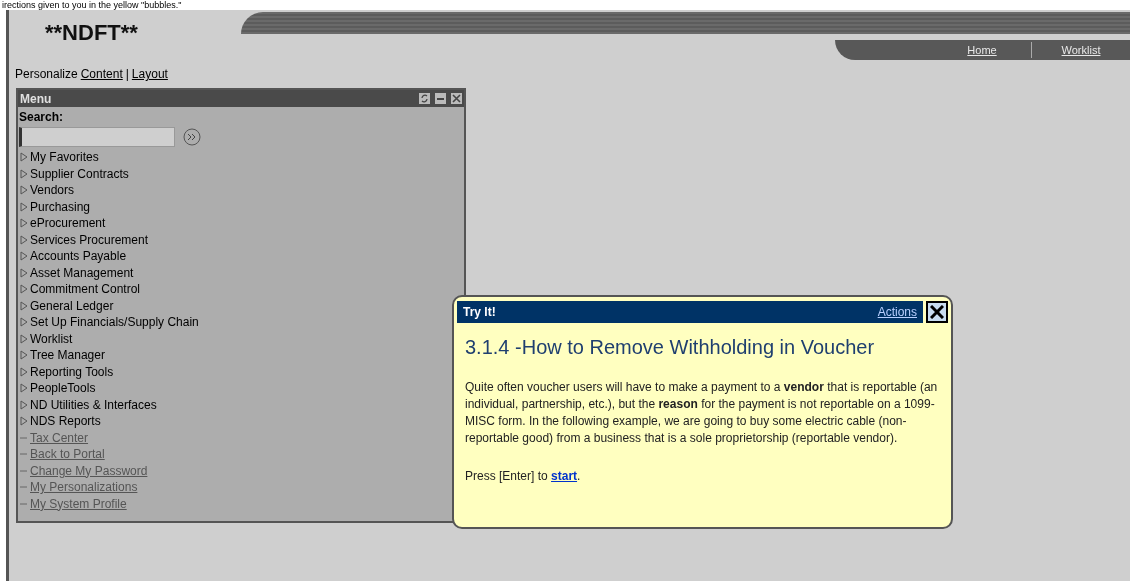 The image size is (1130, 581). Describe the element at coordinates (60, 206) in the screenshot. I see `menu-folder: Purchasing` at that location.